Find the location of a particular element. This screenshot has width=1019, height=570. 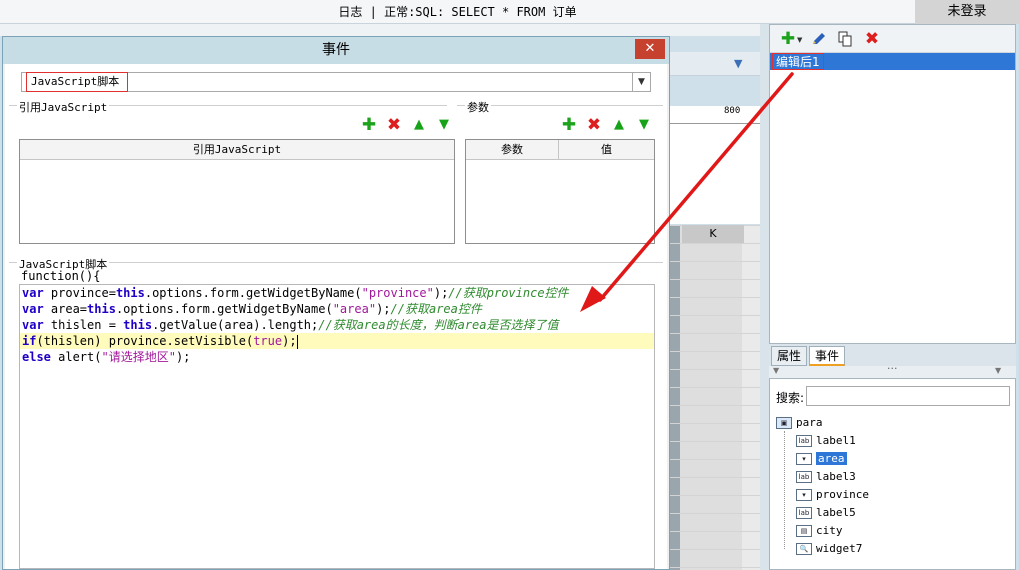

code-token: //获取area的长度，判断area是否选择了值 is located at coordinates (438, 325).